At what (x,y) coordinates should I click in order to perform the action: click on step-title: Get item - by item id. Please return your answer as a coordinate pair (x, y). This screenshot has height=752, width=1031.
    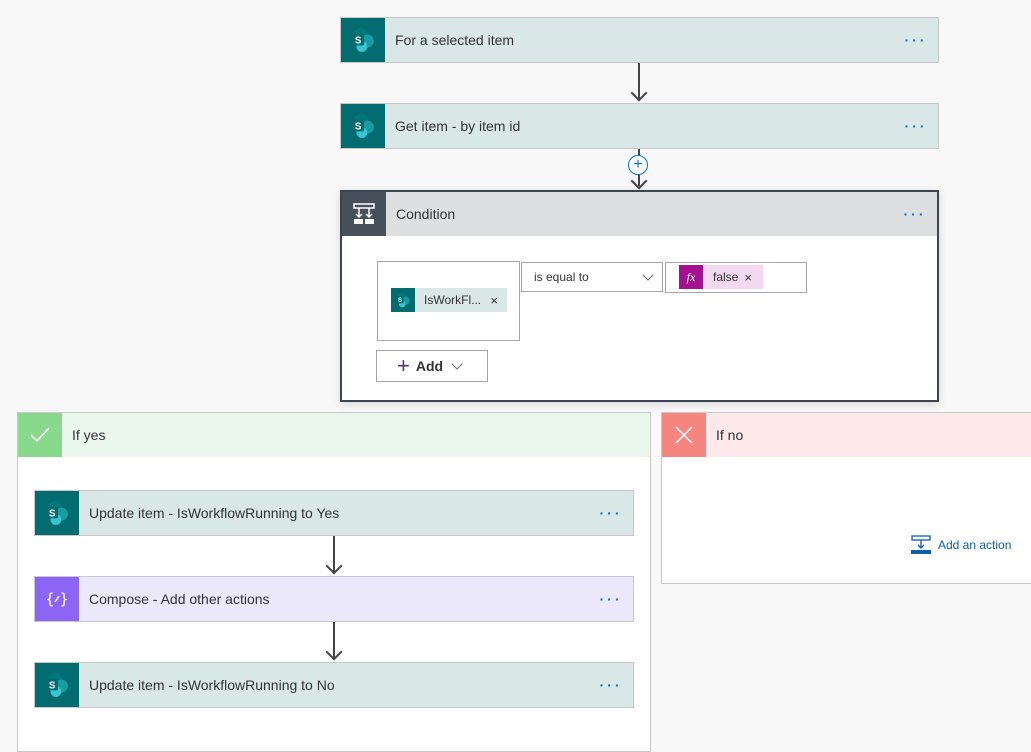
    Looking at the image, I should click on (458, 126).